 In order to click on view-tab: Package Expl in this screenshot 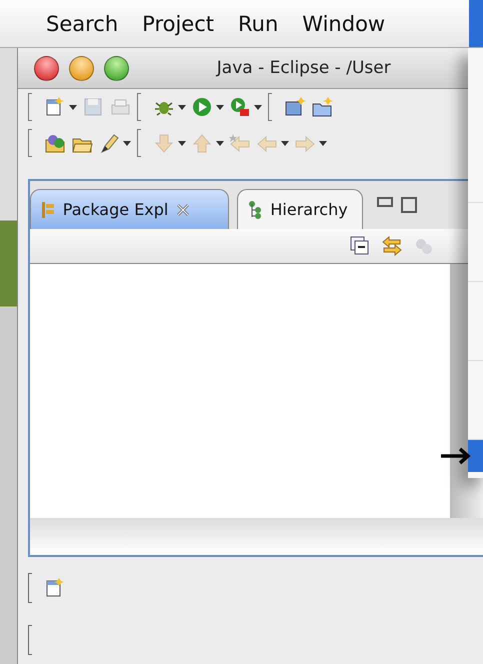, I will do `click(130, 209)`.